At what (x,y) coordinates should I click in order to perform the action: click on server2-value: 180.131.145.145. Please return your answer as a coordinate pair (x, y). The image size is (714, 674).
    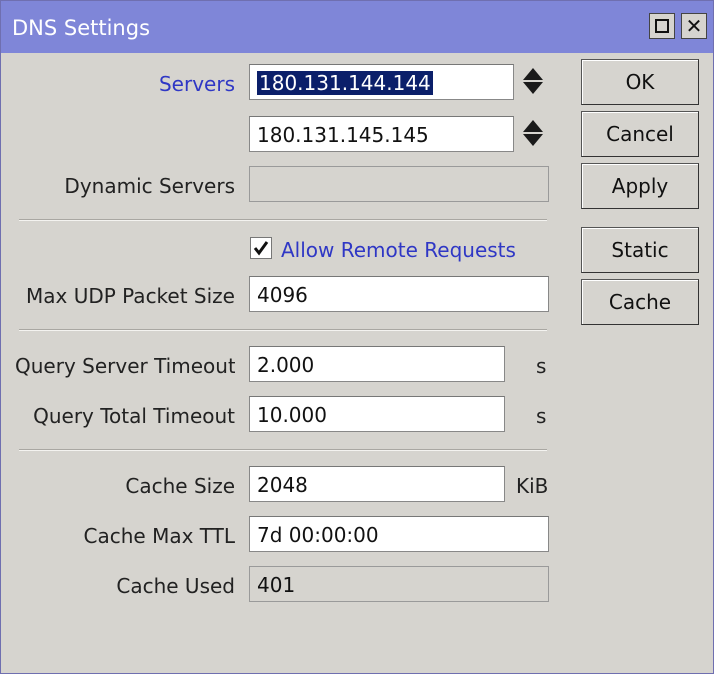
    Looking at the image, I should click on (343, 135).